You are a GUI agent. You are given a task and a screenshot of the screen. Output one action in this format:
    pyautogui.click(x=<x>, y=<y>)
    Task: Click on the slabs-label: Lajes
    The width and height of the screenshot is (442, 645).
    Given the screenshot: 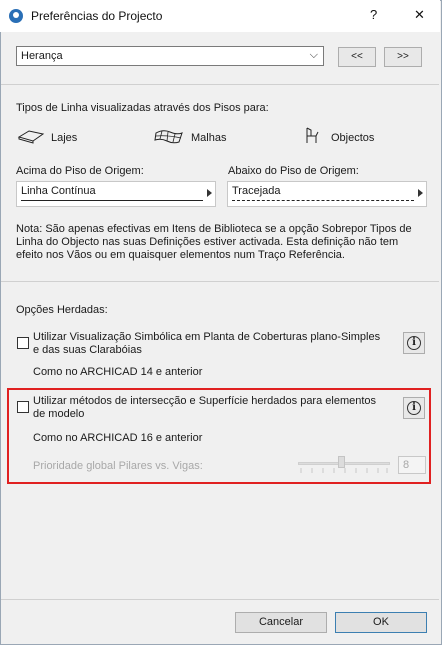 What is the action you would take?
    pyautogui.click(x=64, y=138)
    